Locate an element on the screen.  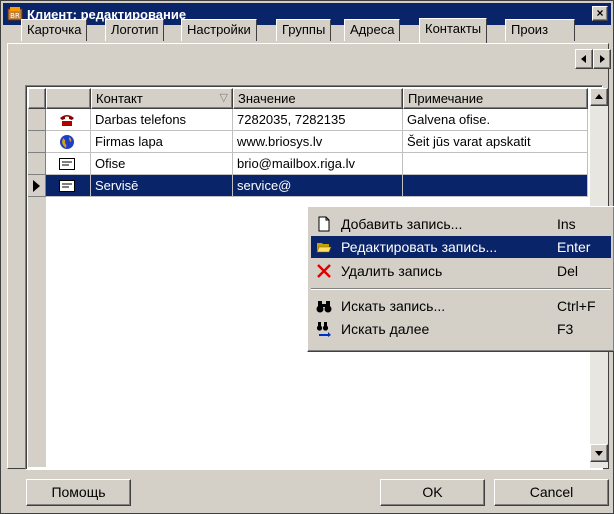
menu-item-shortcut: Del is located at coordinates (568, 271).